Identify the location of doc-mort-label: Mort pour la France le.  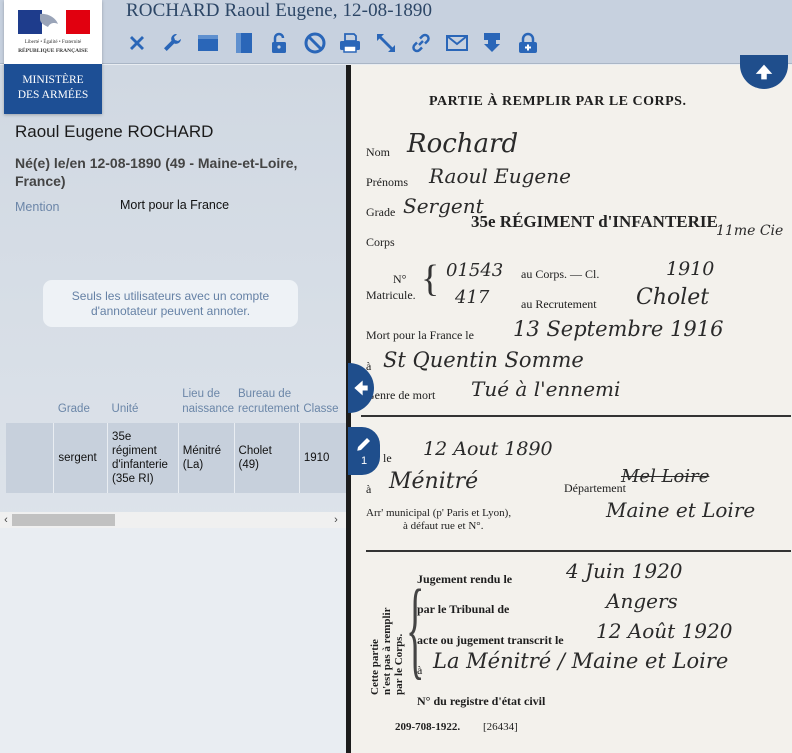
(420, 335).